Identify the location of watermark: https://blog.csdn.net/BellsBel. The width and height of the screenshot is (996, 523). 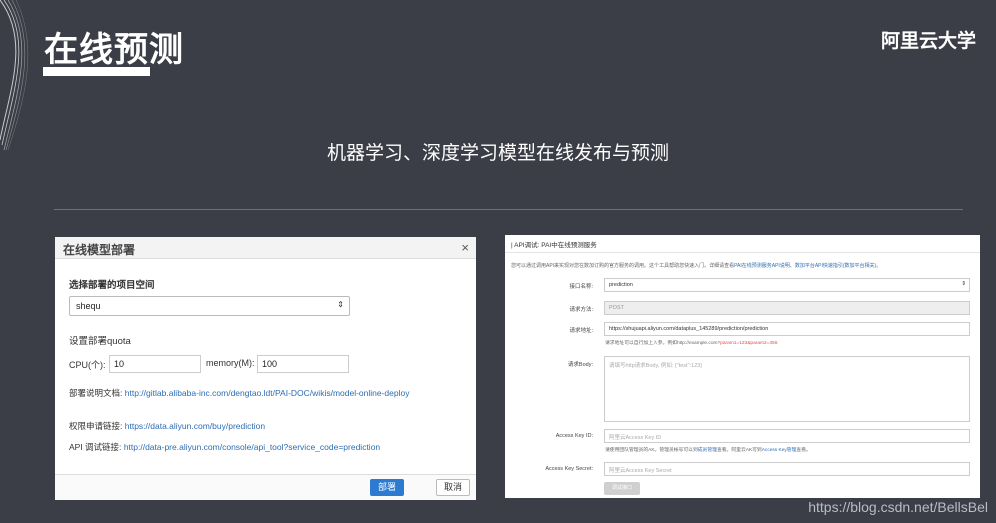
(898, 507).